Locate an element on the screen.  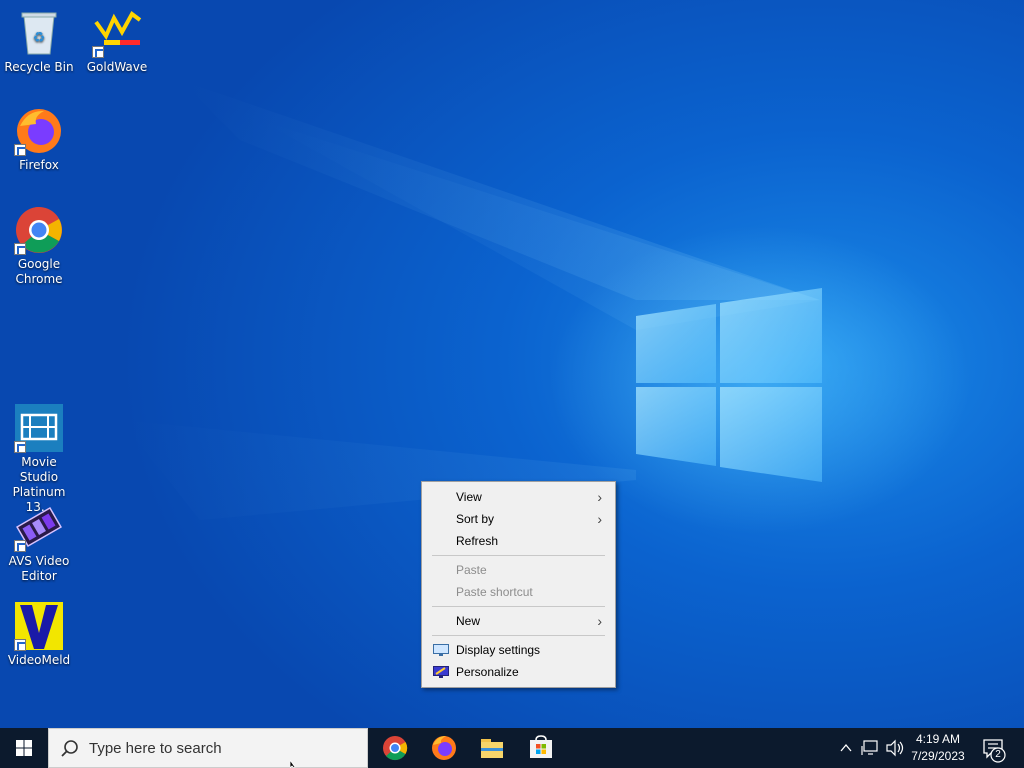
desktop-icon-recycle-bin: ♻ Recycle Bin is located at coordinates (39, 41).